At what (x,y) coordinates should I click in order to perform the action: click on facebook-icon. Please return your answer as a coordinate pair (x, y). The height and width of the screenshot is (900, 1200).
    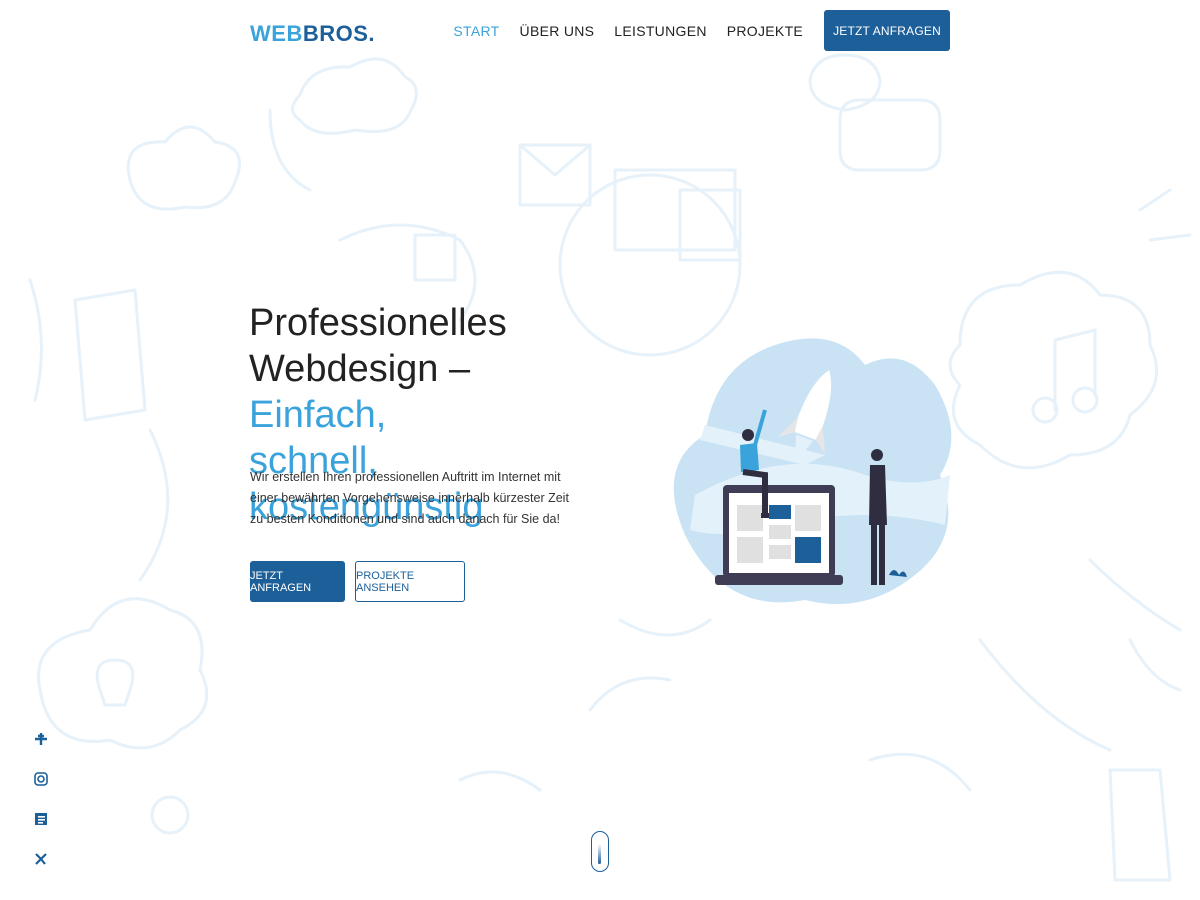
    Looking at the image, I should click on (41, 739).